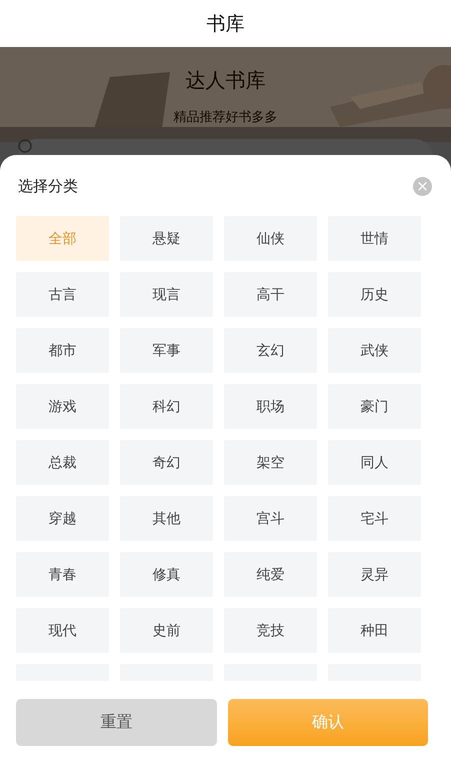 This screenshot has width=451, height=764. I want to click on reset-button: 重置, so click(116, 722).